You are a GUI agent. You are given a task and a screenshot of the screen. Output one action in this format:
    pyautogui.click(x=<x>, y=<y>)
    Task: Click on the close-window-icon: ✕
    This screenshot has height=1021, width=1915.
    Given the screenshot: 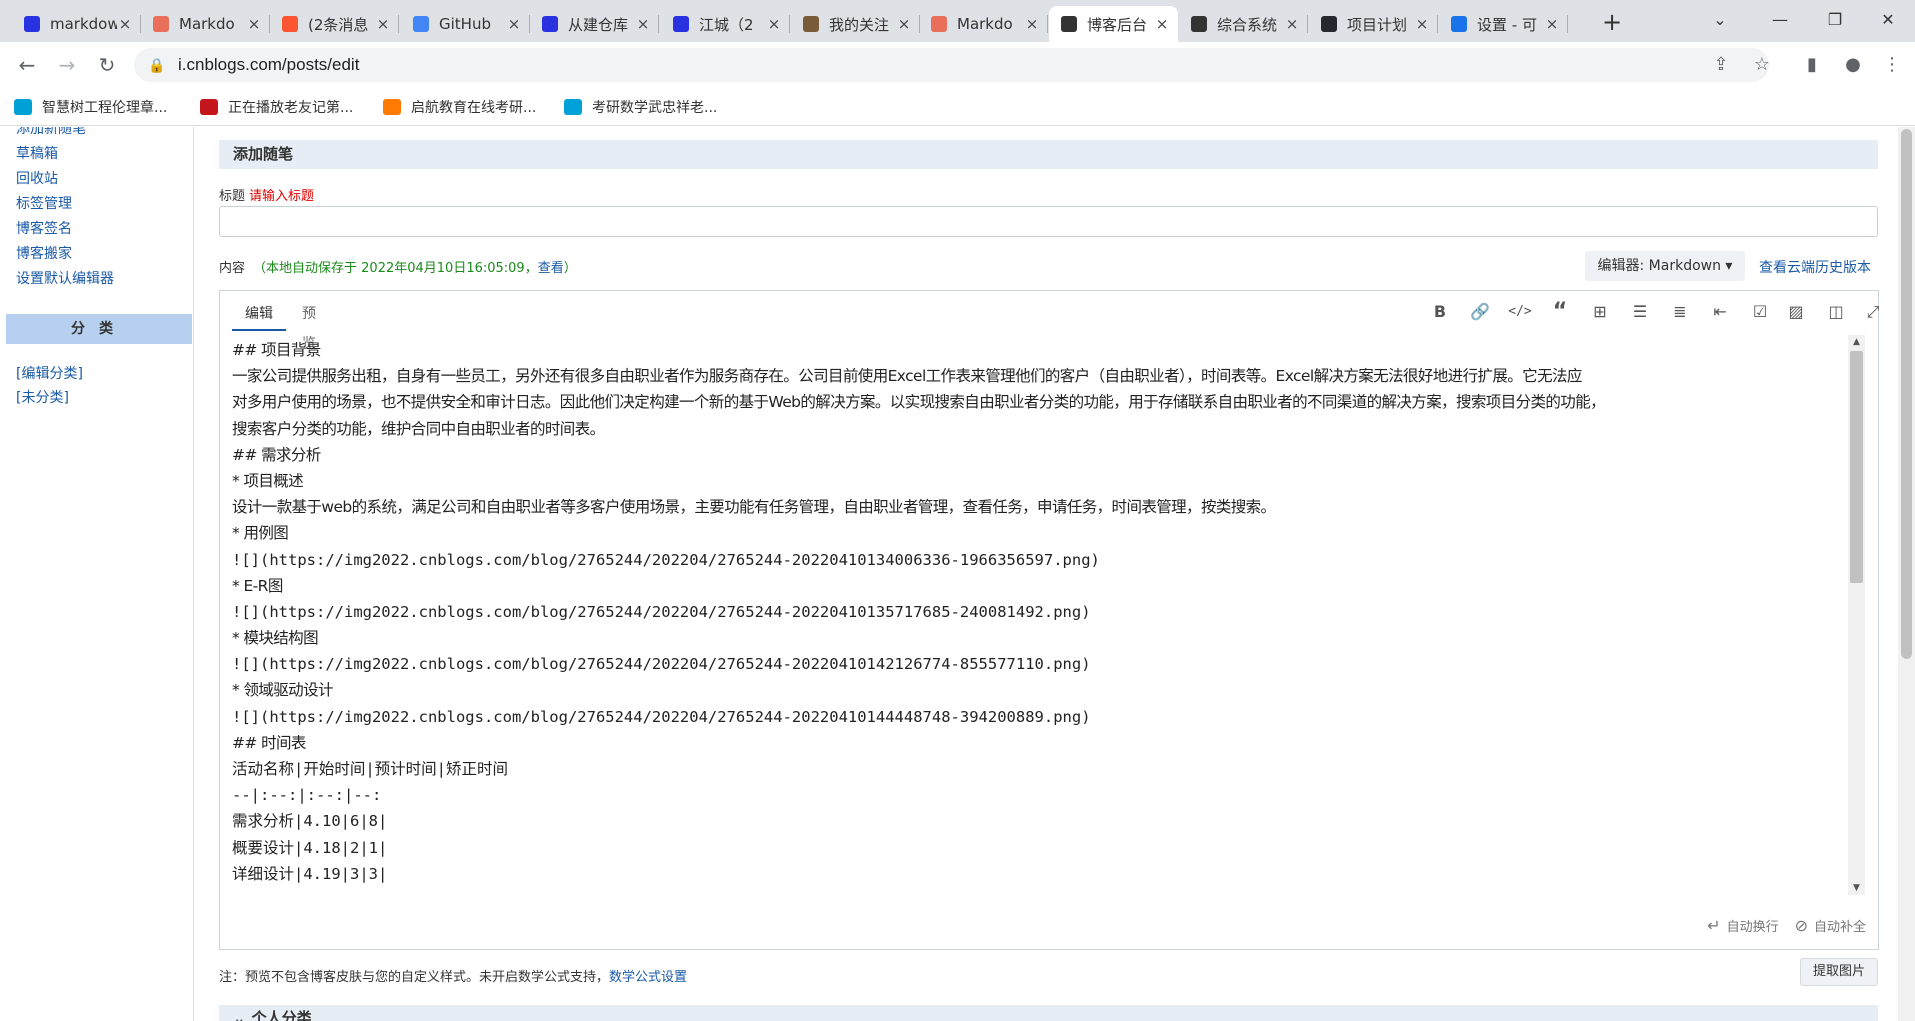 What is the action you would take?
    pyautogui.click(x=1888, y=20)
    